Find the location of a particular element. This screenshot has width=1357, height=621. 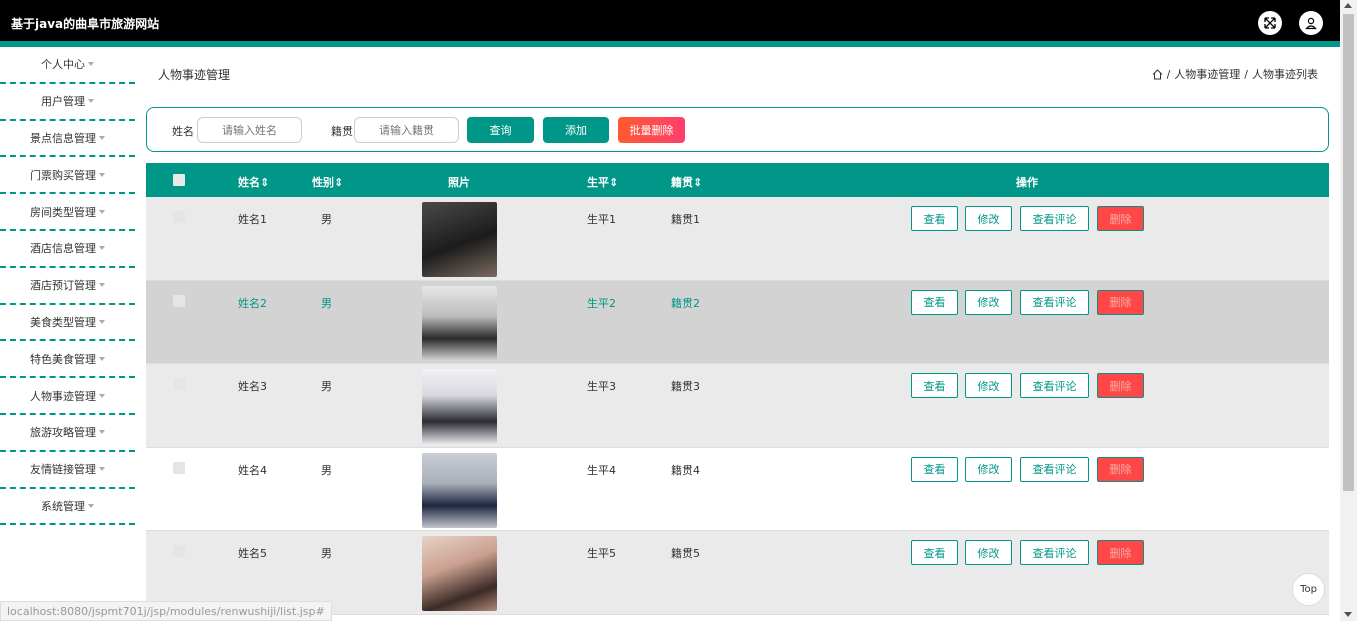

sidebar-item-travel-guides: 旅游攻略管理 is located at coordinates (67, 433).